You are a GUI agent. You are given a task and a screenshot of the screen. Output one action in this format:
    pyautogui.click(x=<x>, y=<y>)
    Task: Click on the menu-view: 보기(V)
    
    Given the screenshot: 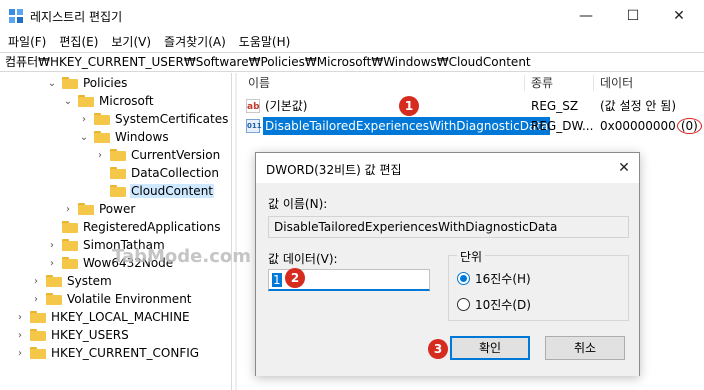 What is the action you would take?
    pyautogui.click(x=131, y=42)
    